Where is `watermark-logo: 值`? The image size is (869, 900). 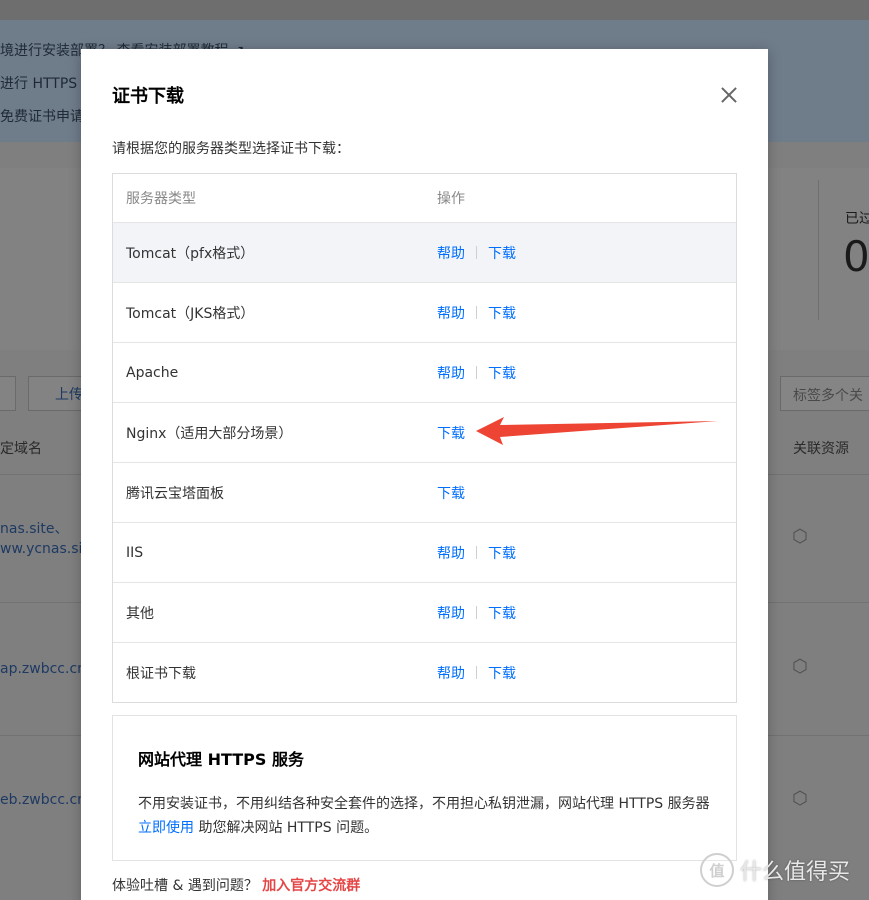
watermark-logo: 值 is located at coordinates (717, 870).